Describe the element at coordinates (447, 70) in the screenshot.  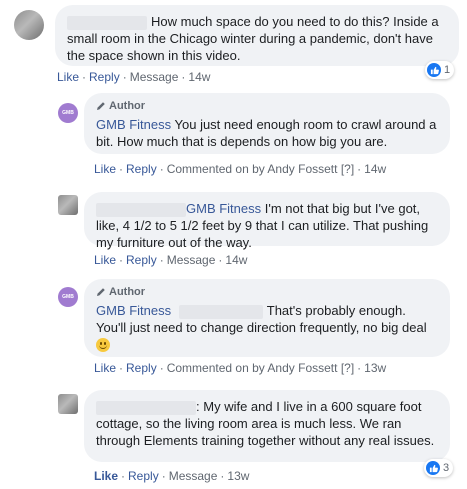
I see `reaction-number: 1` at that location.